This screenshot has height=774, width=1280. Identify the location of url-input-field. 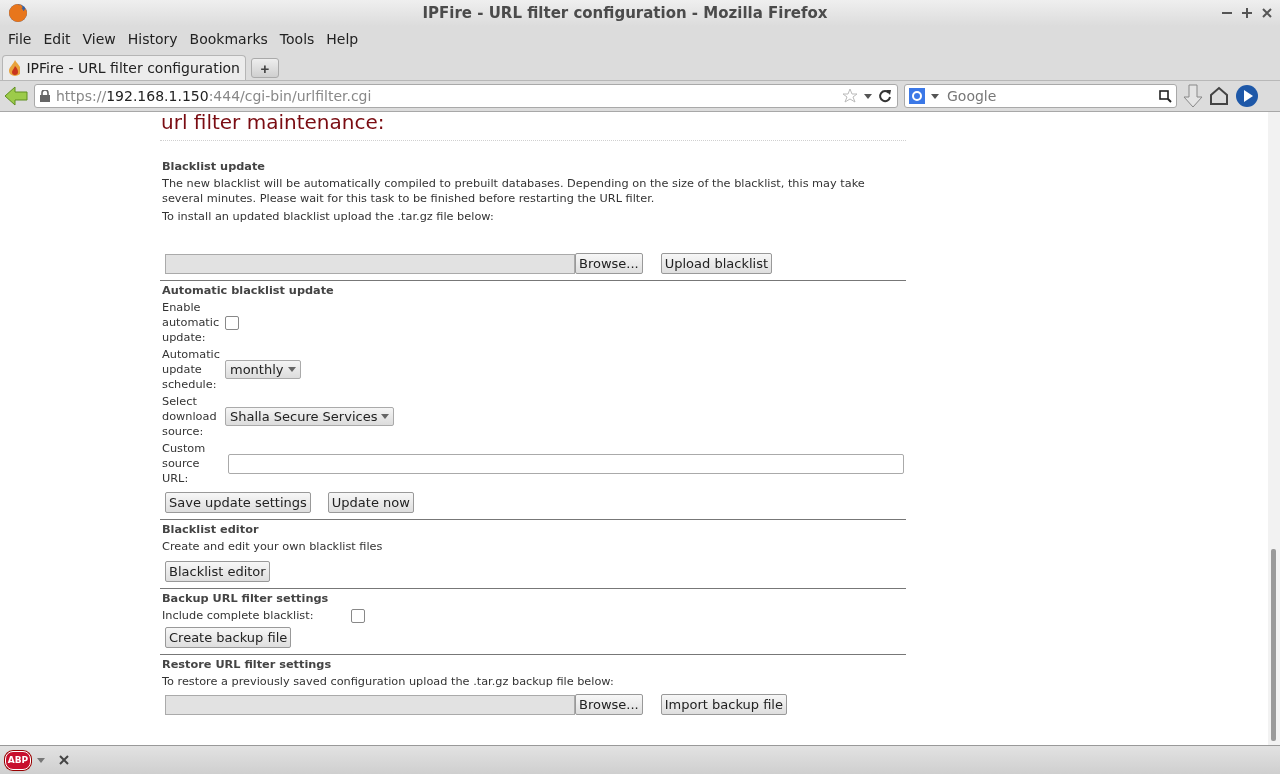
(566, 463).